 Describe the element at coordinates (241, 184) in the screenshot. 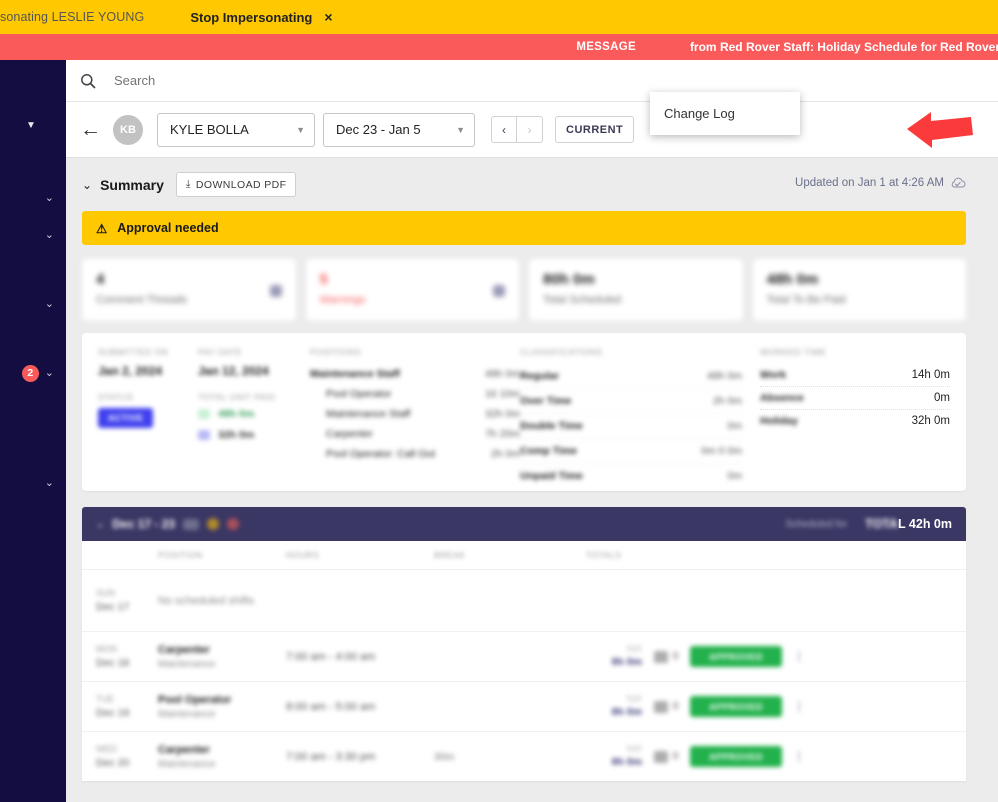

I see `download-pdf-label: DOWNLOAD PDF` at that location.